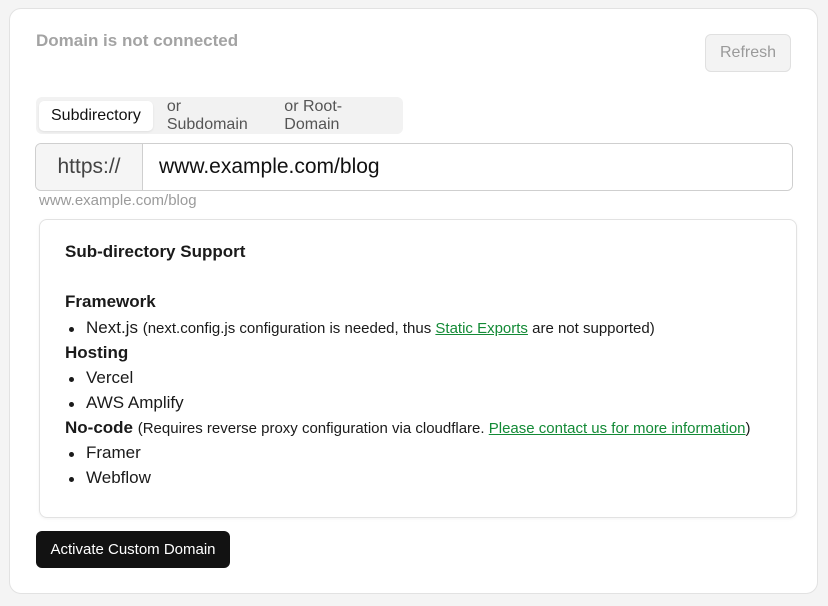 The width and height of the screenshot is (828, 606). I want to click on hosting-heading-label: Hosting, so click(97, 352).